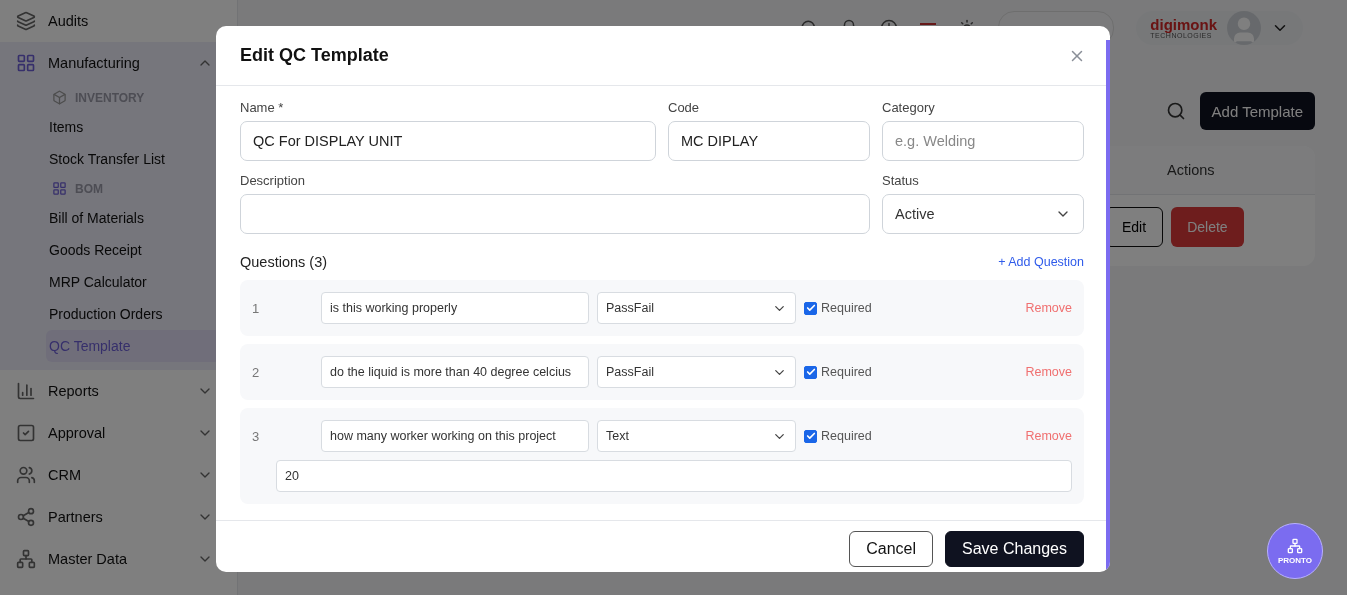  Describe the element at coordinates (1014, 549) in the screenshot. I see `save-button: Save Changes` at that location.